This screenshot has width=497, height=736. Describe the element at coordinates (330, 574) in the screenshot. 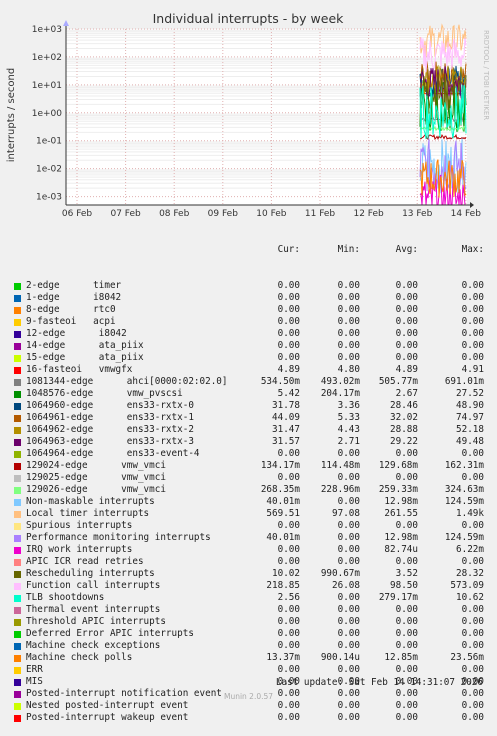

I see `legend-min-value: 990.67m` at that location.